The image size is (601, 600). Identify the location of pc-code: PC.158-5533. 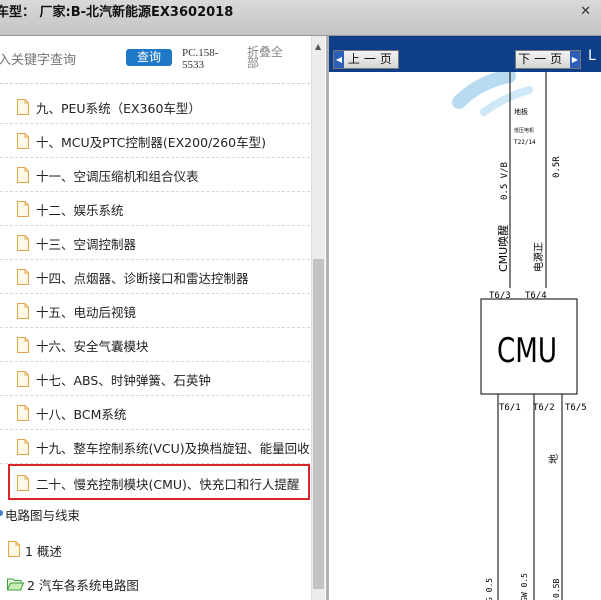
(200, 59).